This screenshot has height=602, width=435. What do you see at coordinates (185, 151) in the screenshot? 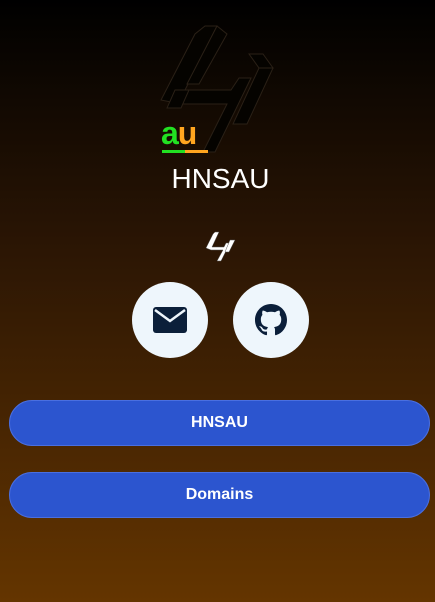
I see `au-underline` at bounding box center [185, 151].